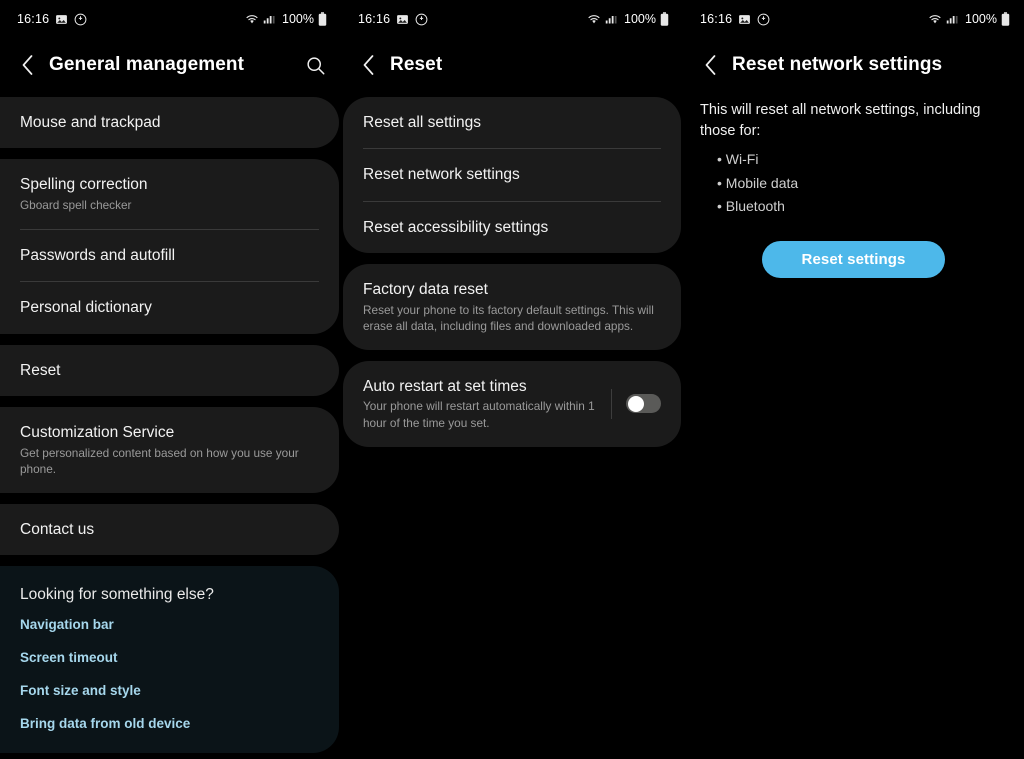 The width and height of the screenshot is (1024, 759). I want to click on list-item-title: Reset accessibility settings, so click(456, 227).